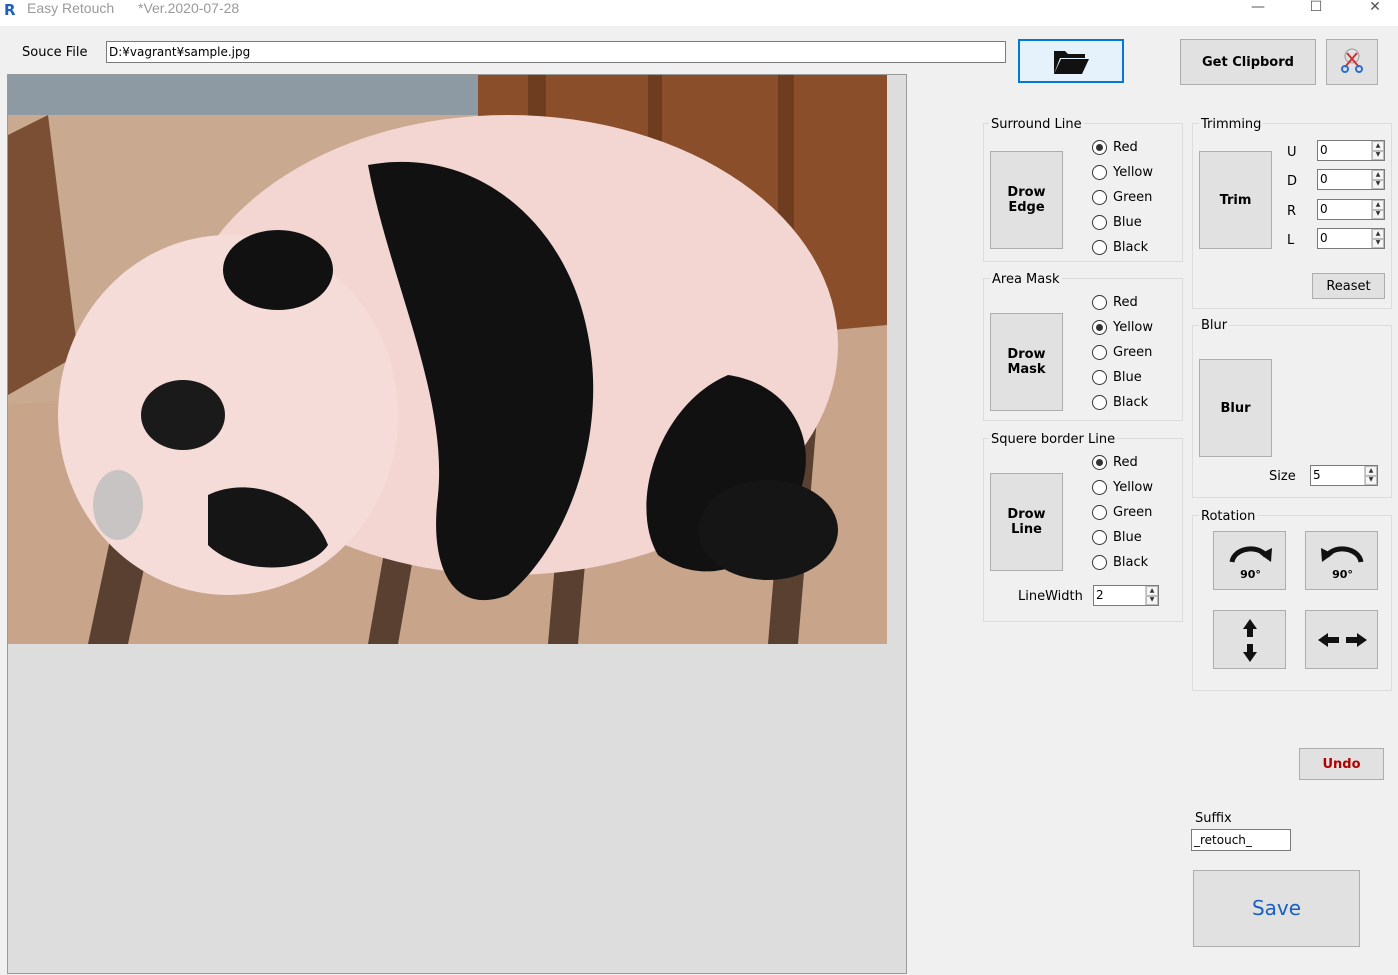 The width and height of the screenshot is (1398, 975). Describe the element at coordinates (1344, 179) in the screenshot. I see `trim-d-value: 0` at that location.